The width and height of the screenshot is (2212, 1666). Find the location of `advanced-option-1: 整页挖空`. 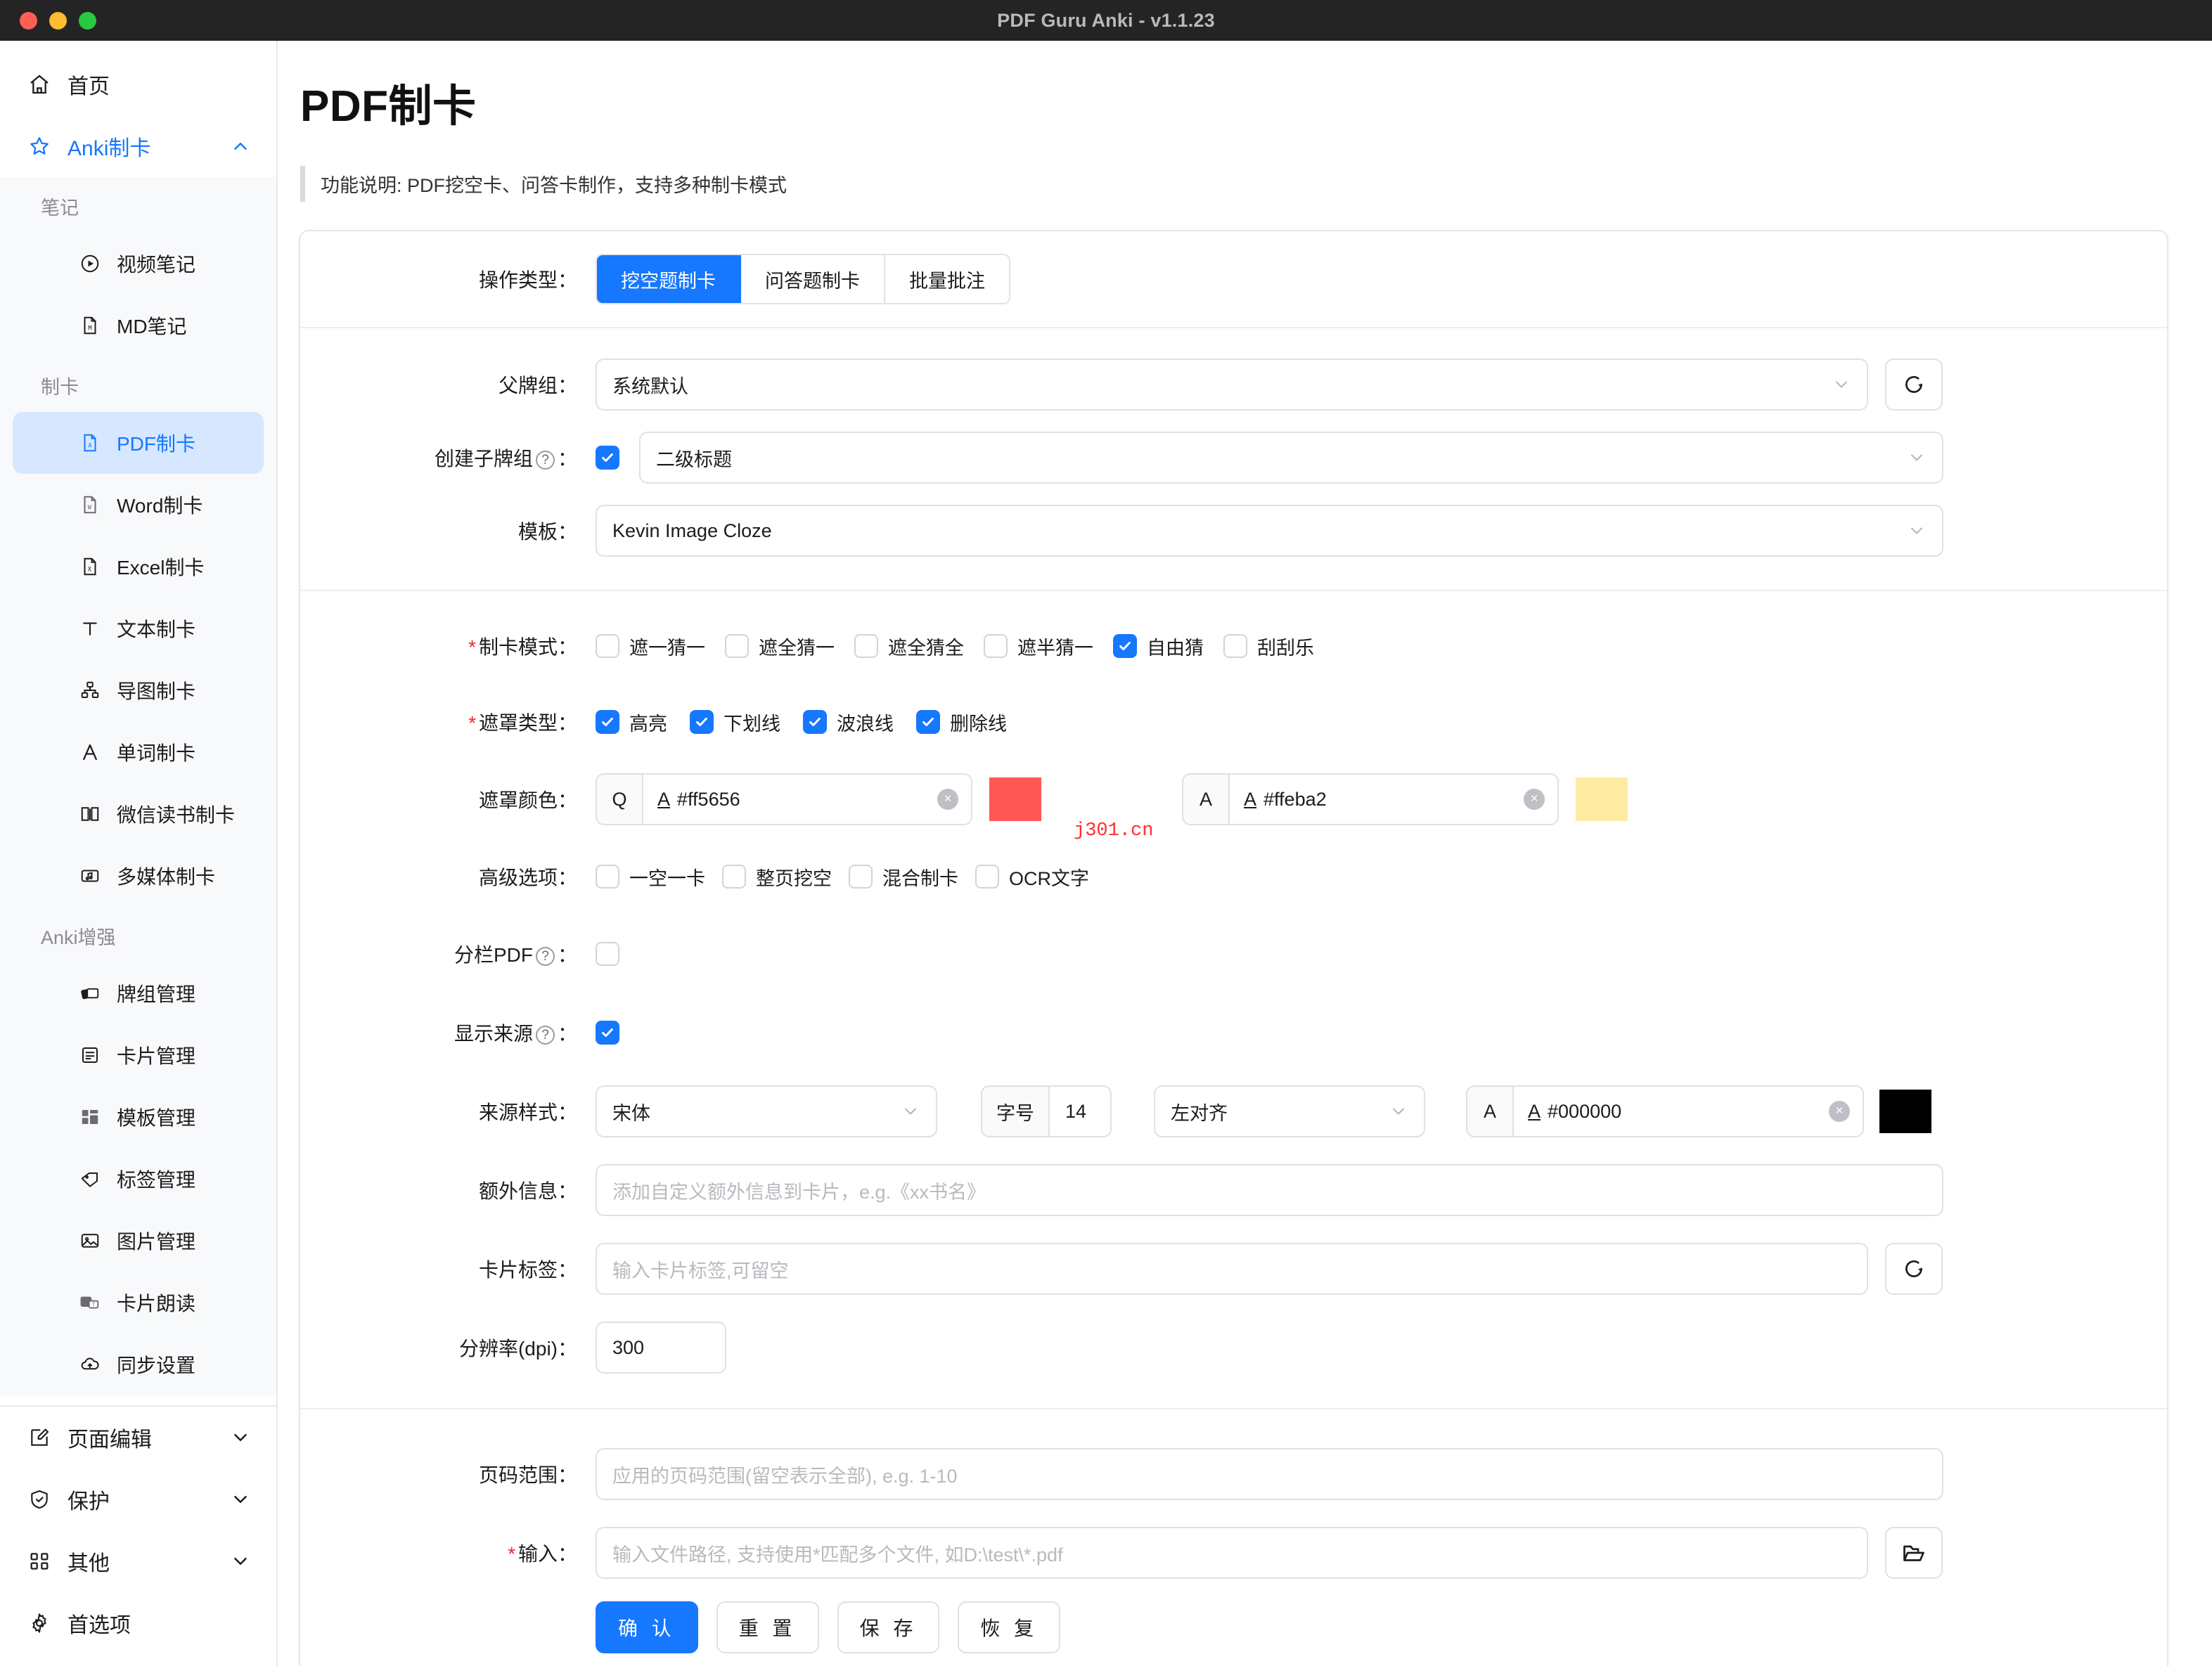

advanced-option-1: 整页挖空 is located at coordinates (777, 877).